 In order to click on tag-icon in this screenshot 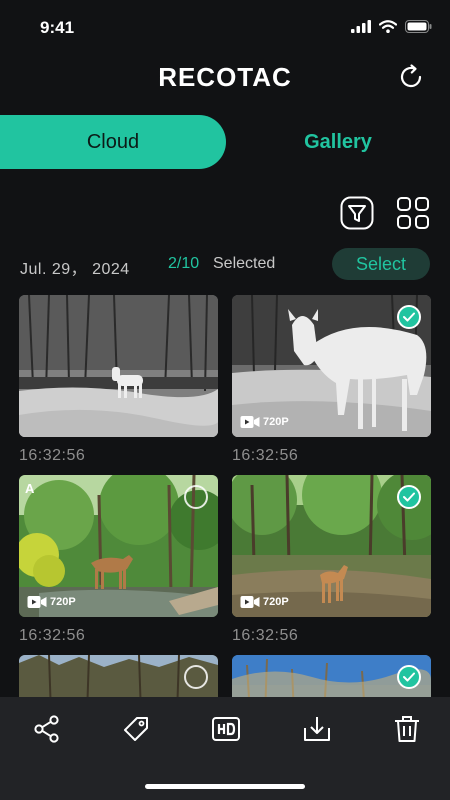, I will do `click(136, 729)`.